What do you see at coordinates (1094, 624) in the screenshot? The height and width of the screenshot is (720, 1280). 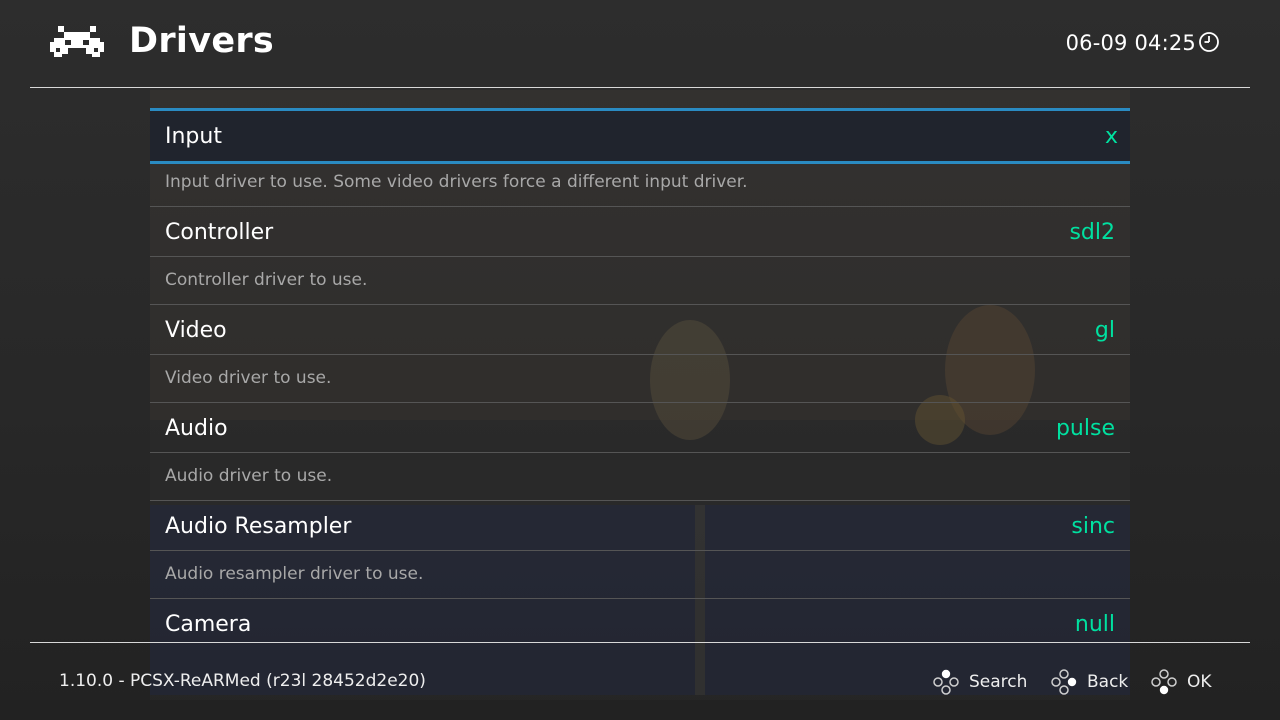 I see `list-item-value: null` at bounding box center [1094, 624].